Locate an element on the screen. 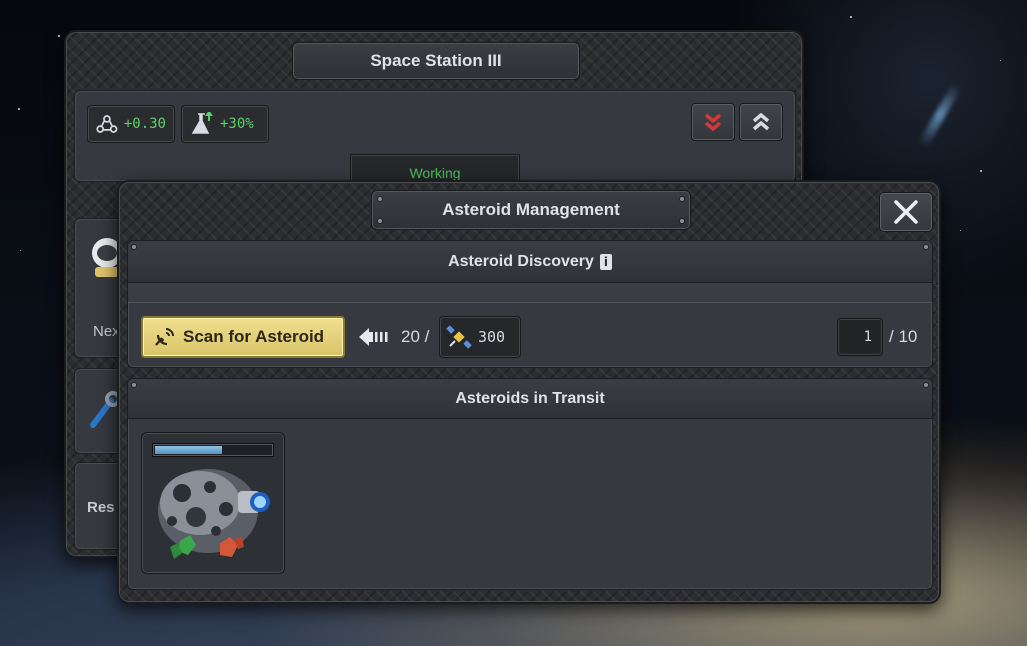 The image size is (1027, 646). scan-capacity-value: 300 is located at coordinates (492, 337).